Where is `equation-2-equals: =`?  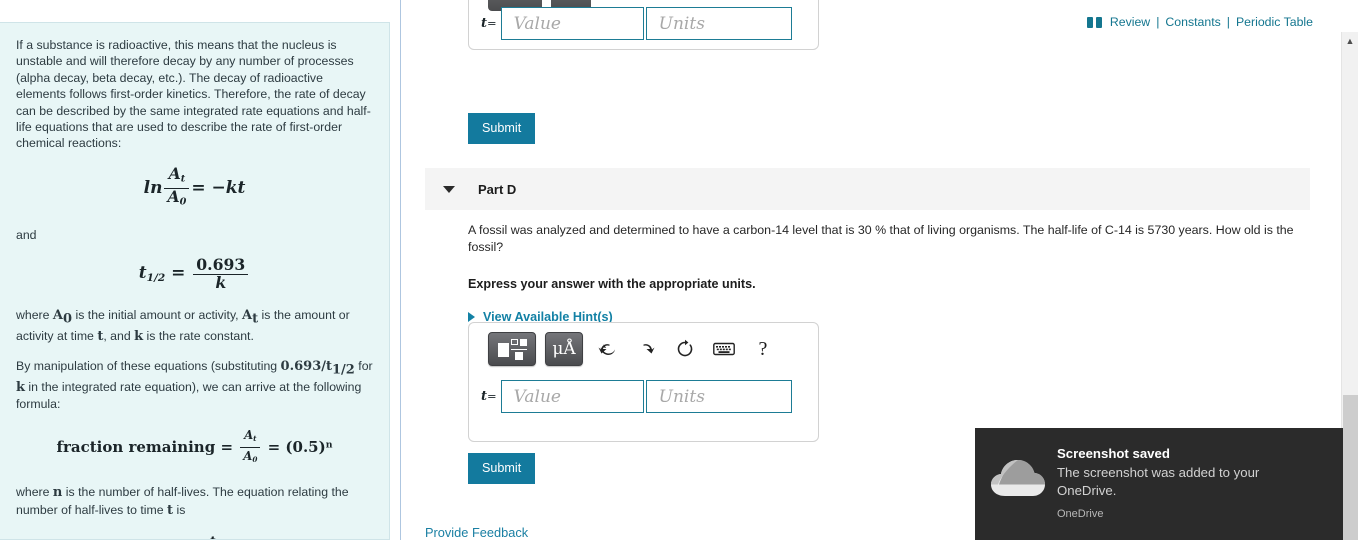
equation-2-equals: = is located at coordinates (178, 273).